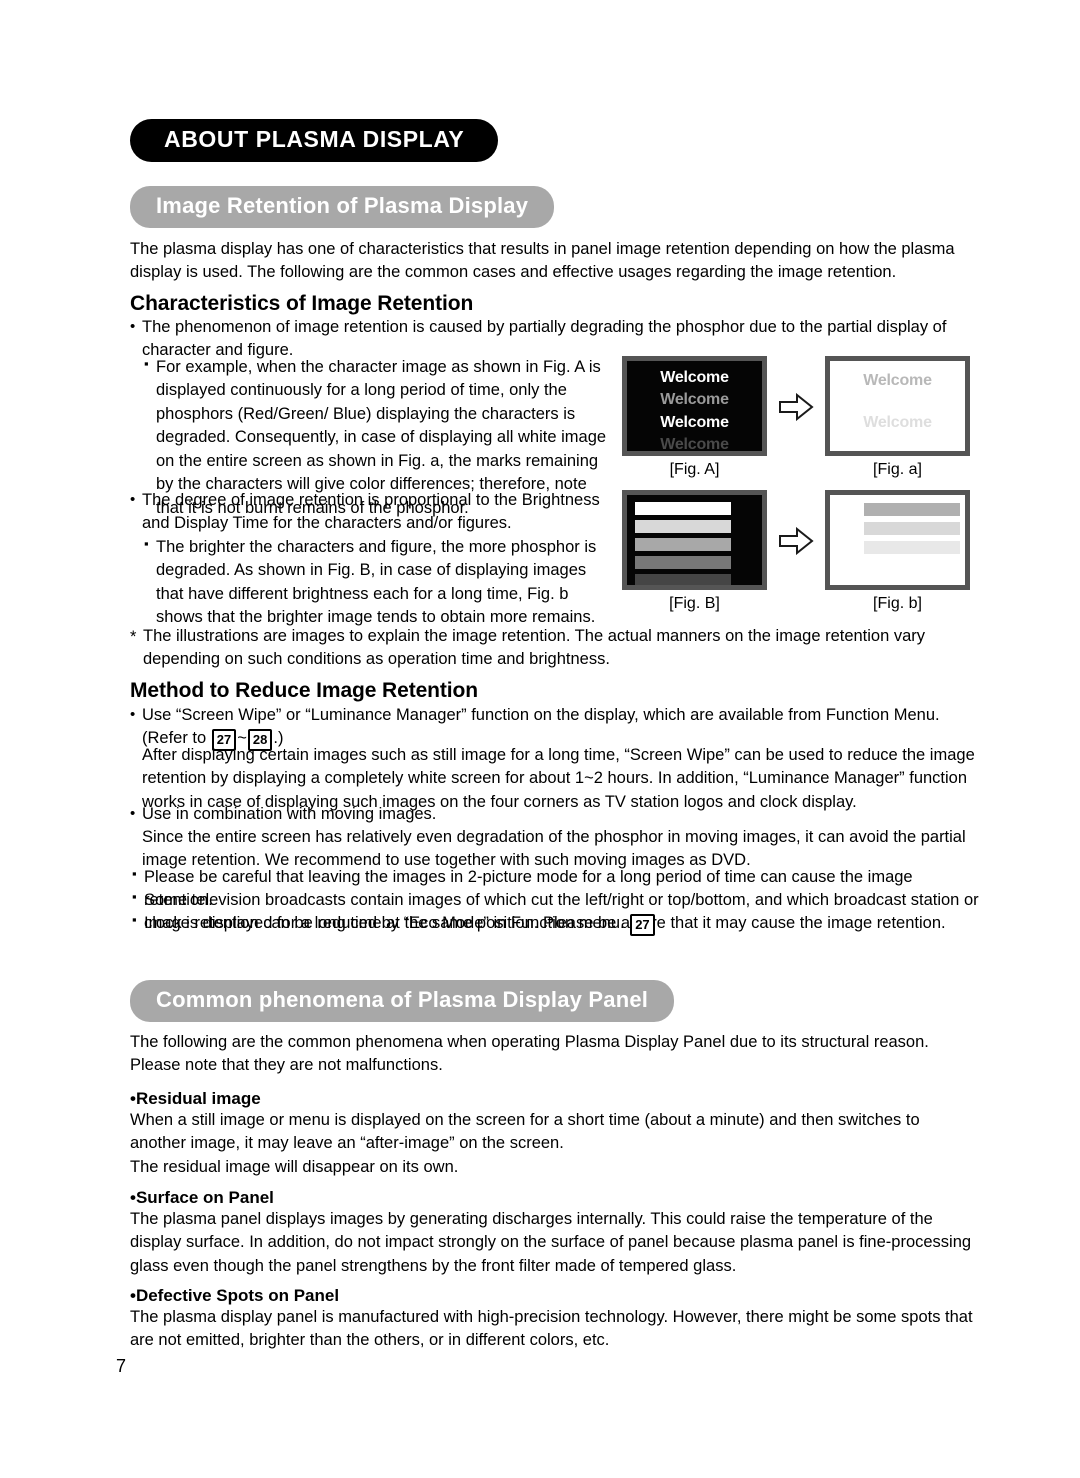  I want to click on fig-a-screen: Welcome Welcome Welcome Welcome, so click(694, 406).